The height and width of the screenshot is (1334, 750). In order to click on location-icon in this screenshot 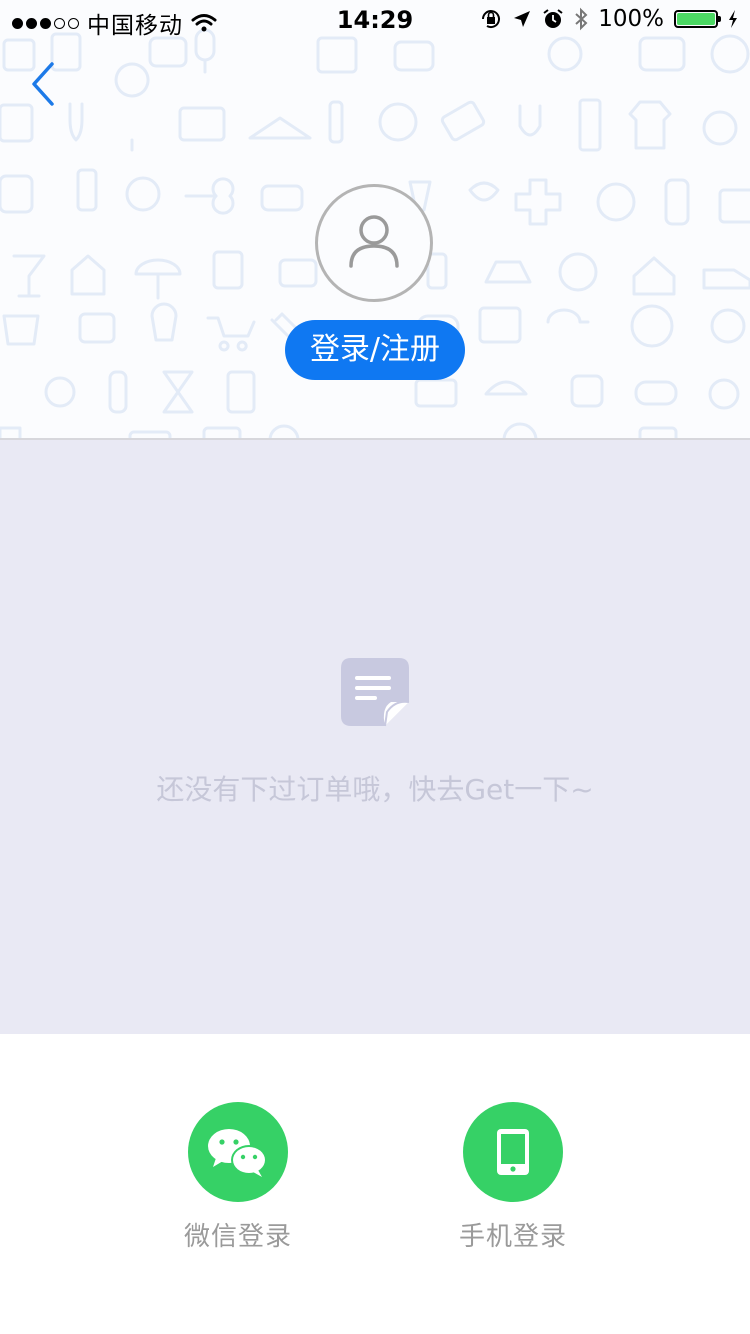, I will do `click(522, 19)`.